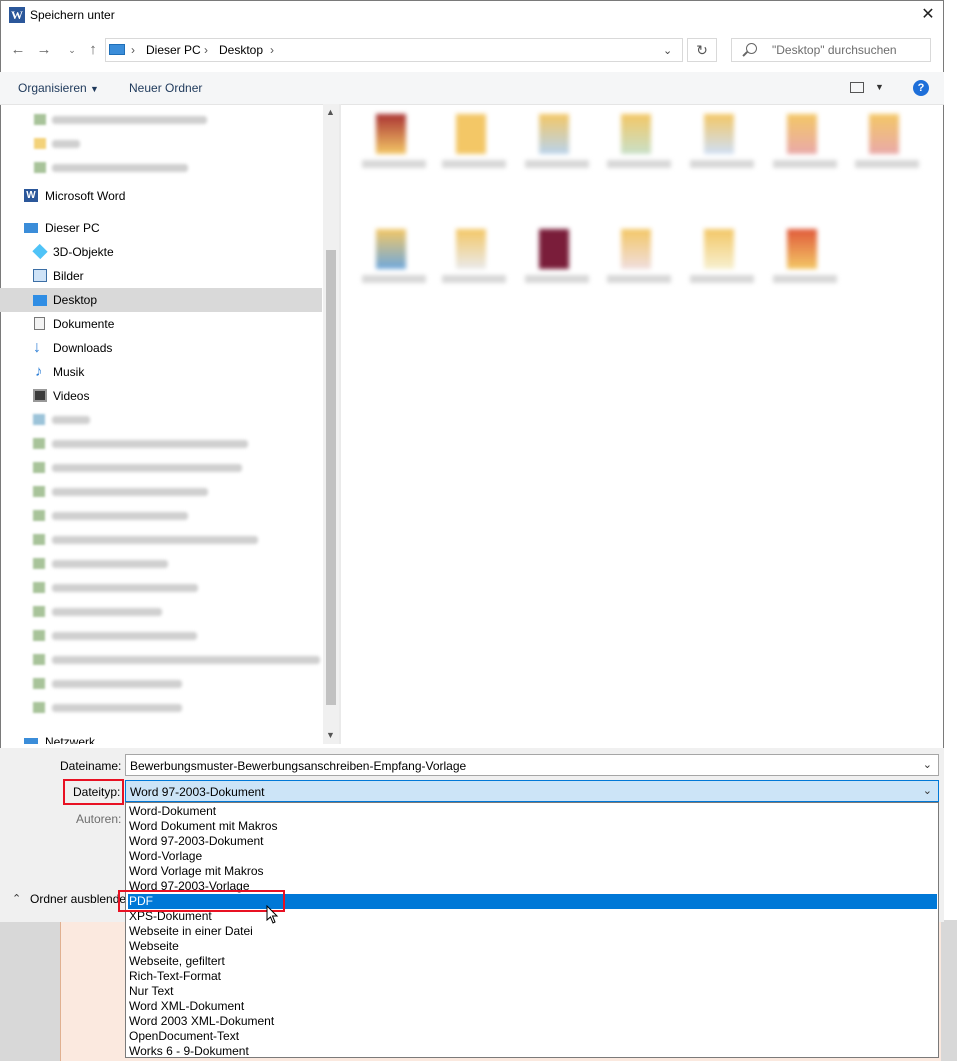 Image resolution: width=957 pixels, height=1061 pixels. Describe the element at coordinates (173, 50) in the screenshot. I see `breadcrumb-item-this-pc: Dieser PC` at that location.